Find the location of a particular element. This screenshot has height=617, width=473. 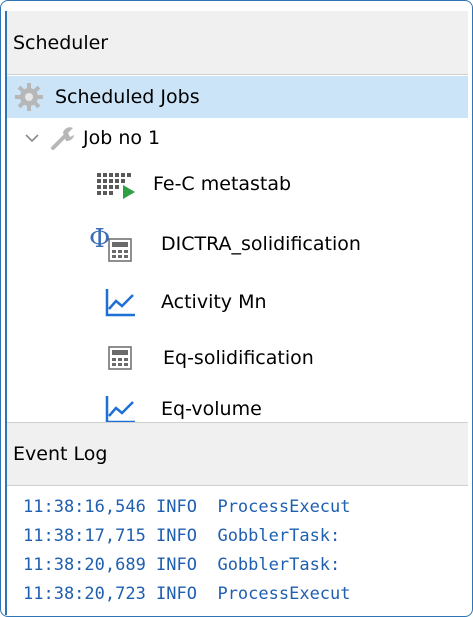

log-line: 11:38:20,723 INFO ProcessExecut is located at coordinates (187, 594).